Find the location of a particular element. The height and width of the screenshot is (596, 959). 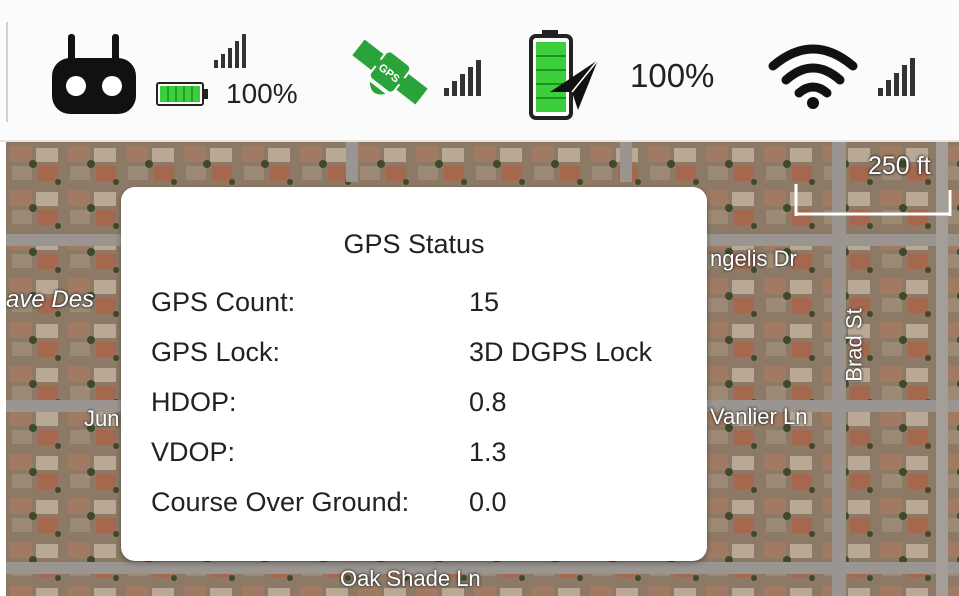

map-scale-label: 250 ft is located at coordinates (899, 166).